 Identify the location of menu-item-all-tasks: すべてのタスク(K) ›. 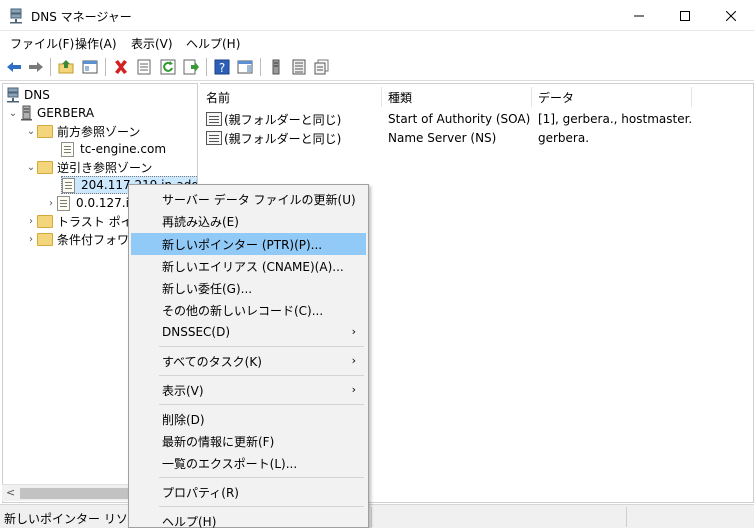
(248, 361).